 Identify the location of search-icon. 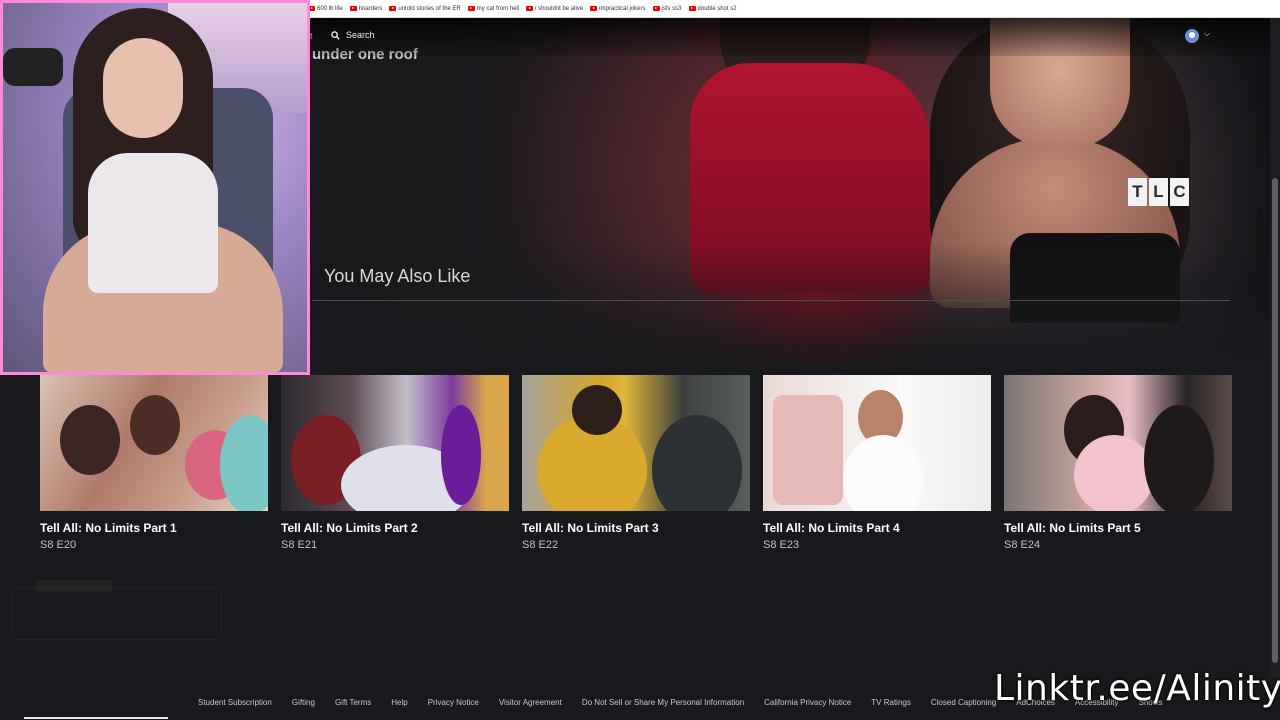
(335, 35).